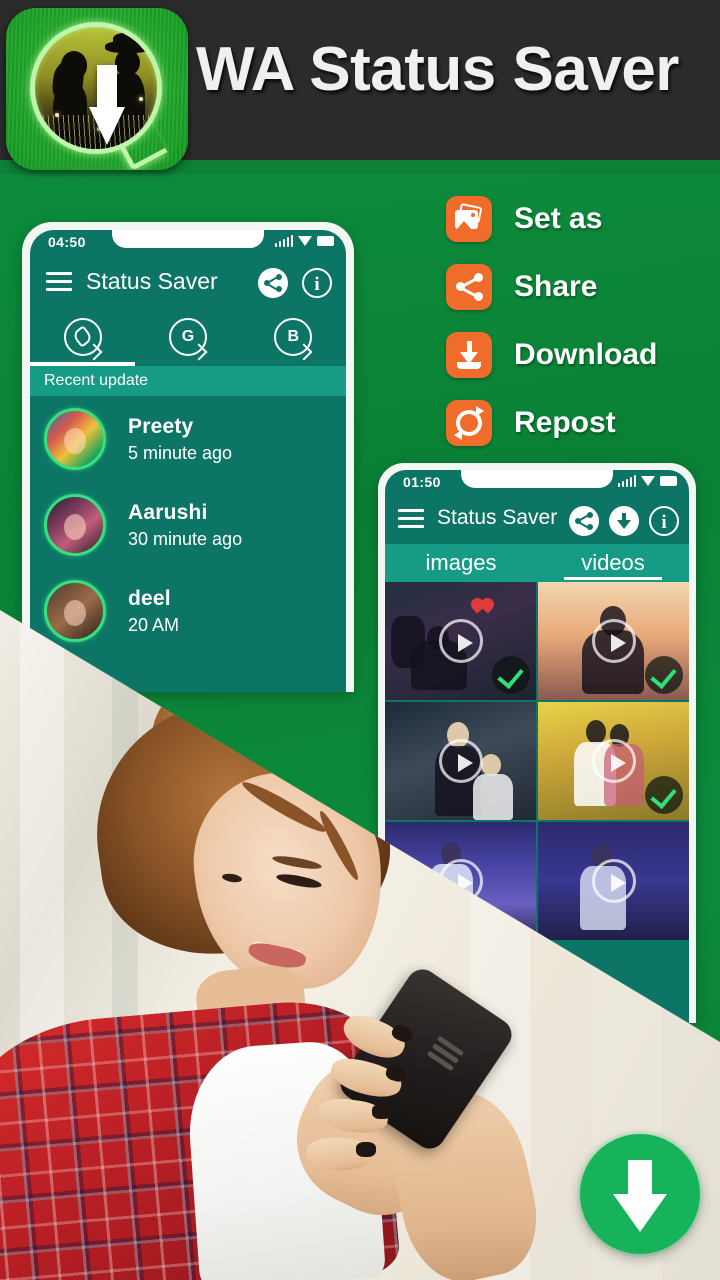 The width and height of the screenshot is (720, 1280). I want to click on phone1-tabs: G B, so click(188, 337).